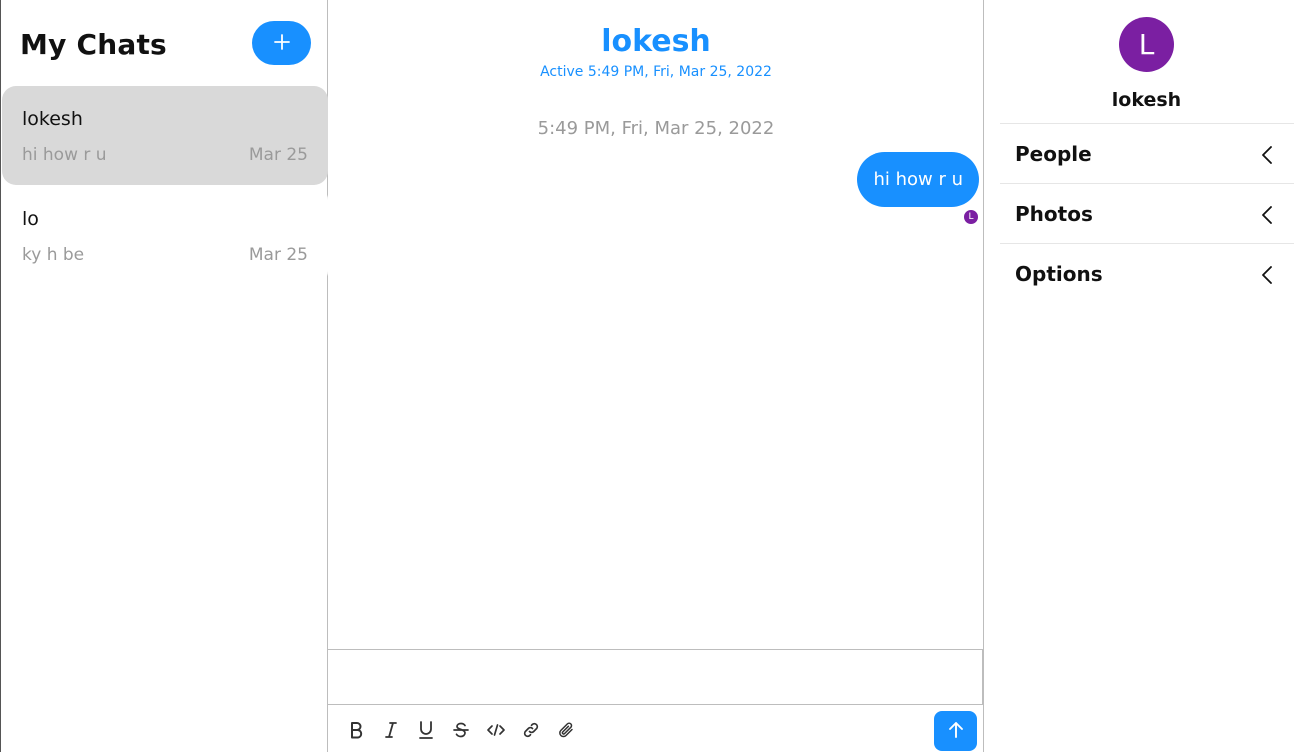 The height and width of the screenshot is (752, 1309). Describe the element at coordinates (971, 217) in the screenshot. I see `read-receipt-avatar: L` at that location.